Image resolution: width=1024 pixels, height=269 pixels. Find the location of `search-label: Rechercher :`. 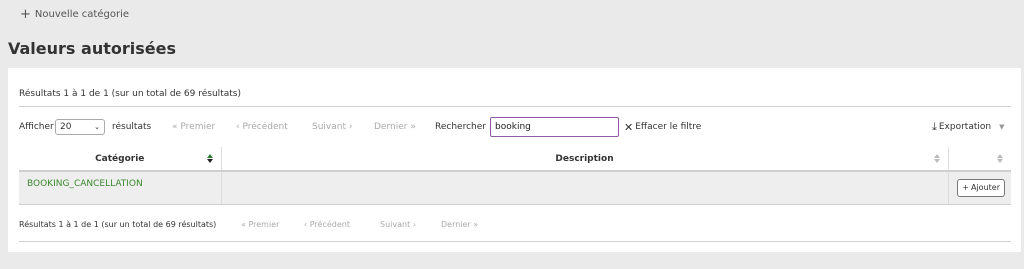

search-label: Rechercher : is located at coordinates (463, 127).